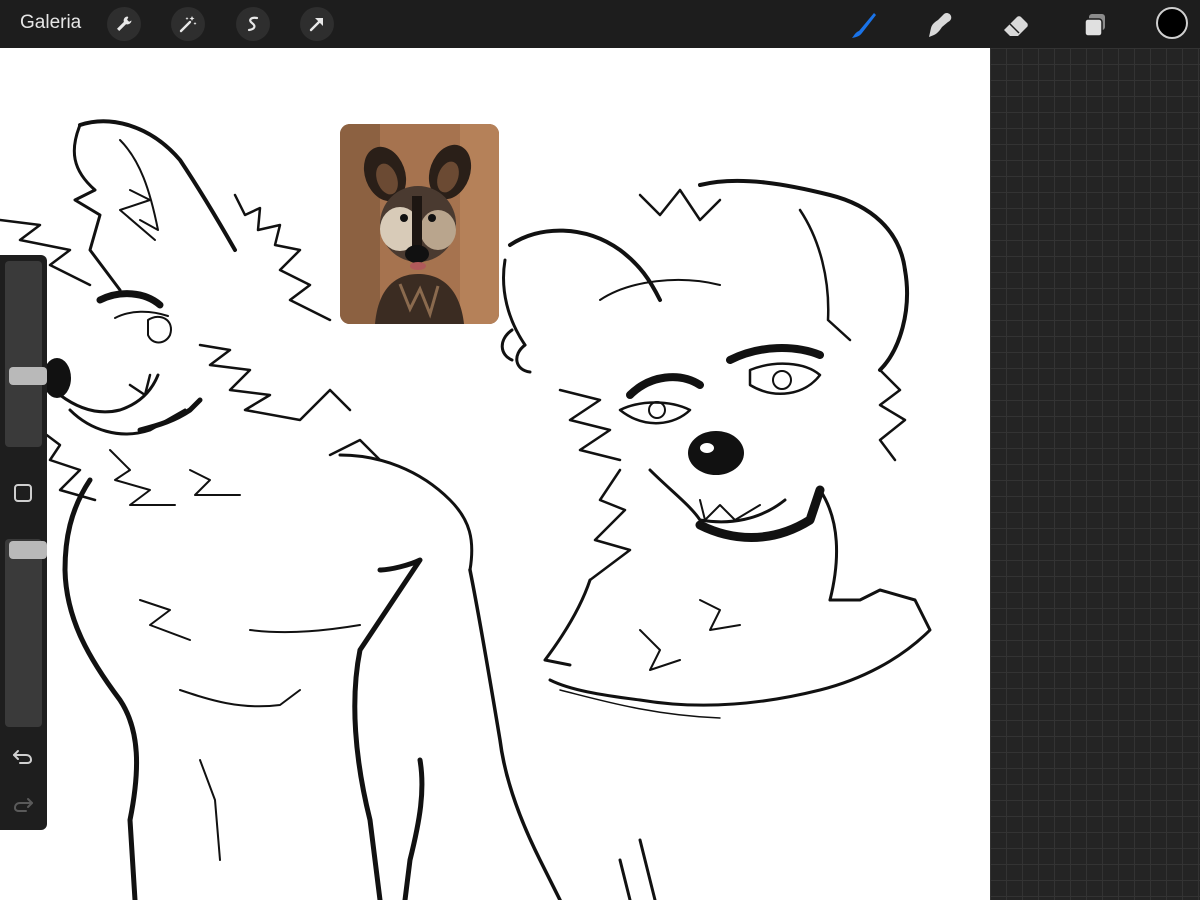 The height and width of the screenshot is (900, 1200). I want to click on reference-photo, so click(419, 224).